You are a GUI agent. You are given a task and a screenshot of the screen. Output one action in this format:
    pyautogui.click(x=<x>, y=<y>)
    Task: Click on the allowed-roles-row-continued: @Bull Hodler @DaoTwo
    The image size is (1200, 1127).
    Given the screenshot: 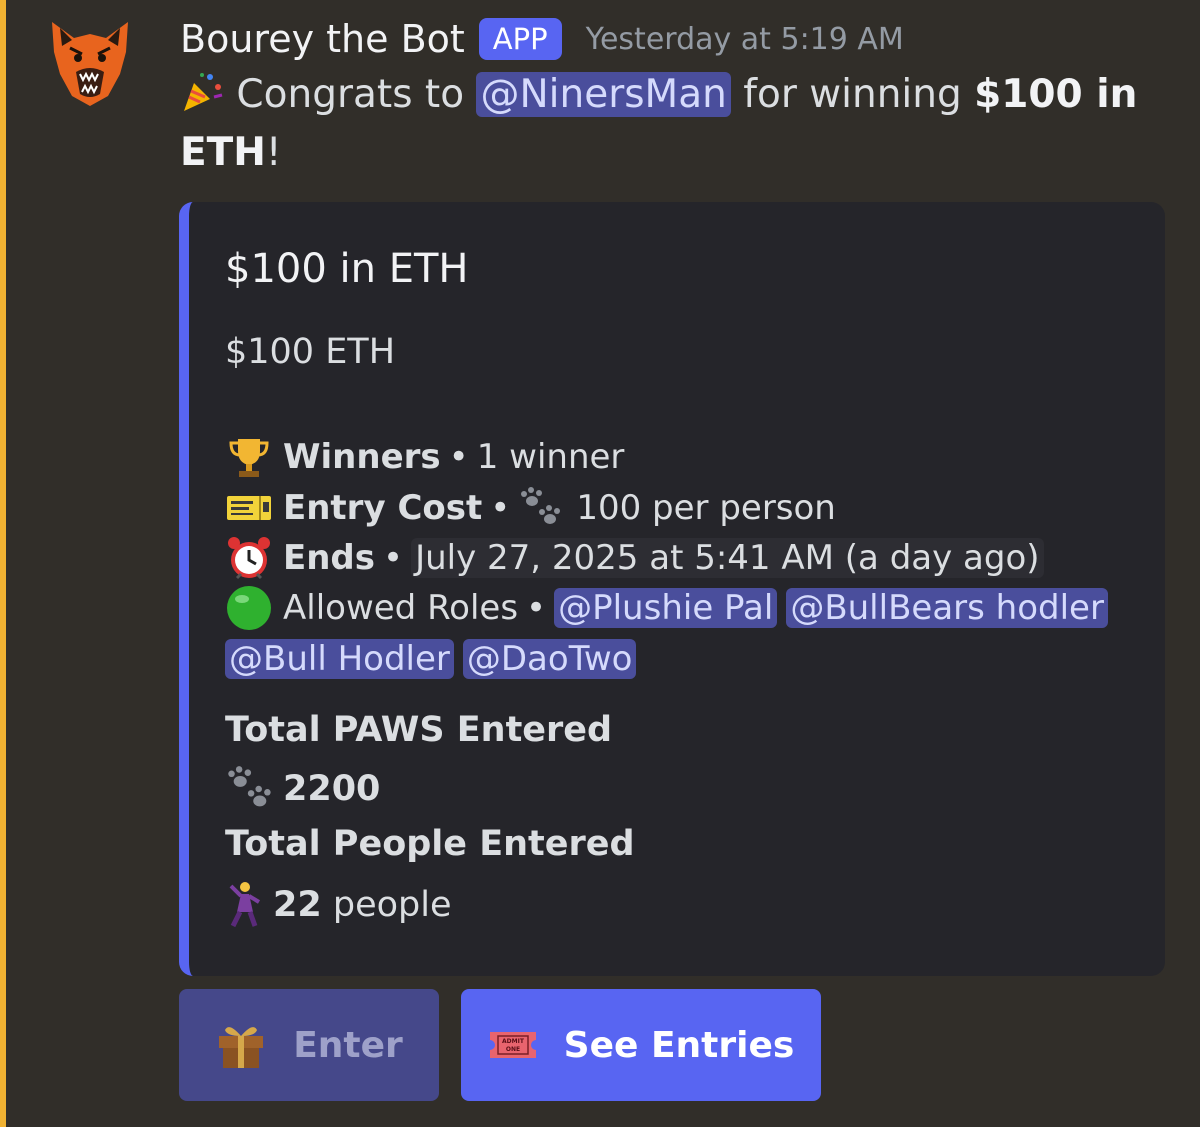 What is the action you would take?
    pyautogui.click(x=435, y=659)
    